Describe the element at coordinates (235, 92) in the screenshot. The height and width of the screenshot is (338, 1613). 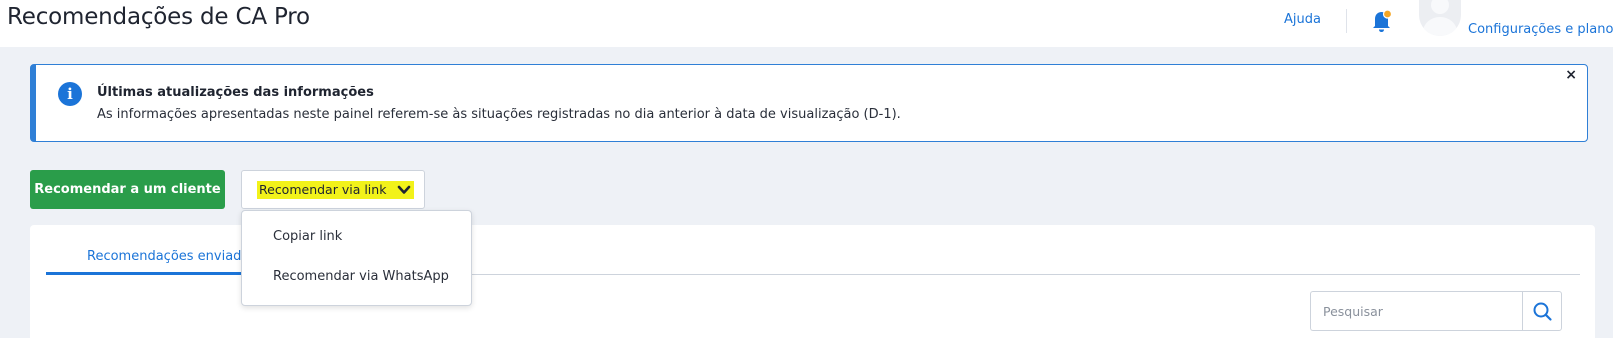
I see `banner-title: Últimas atualizações das informações` at that location.